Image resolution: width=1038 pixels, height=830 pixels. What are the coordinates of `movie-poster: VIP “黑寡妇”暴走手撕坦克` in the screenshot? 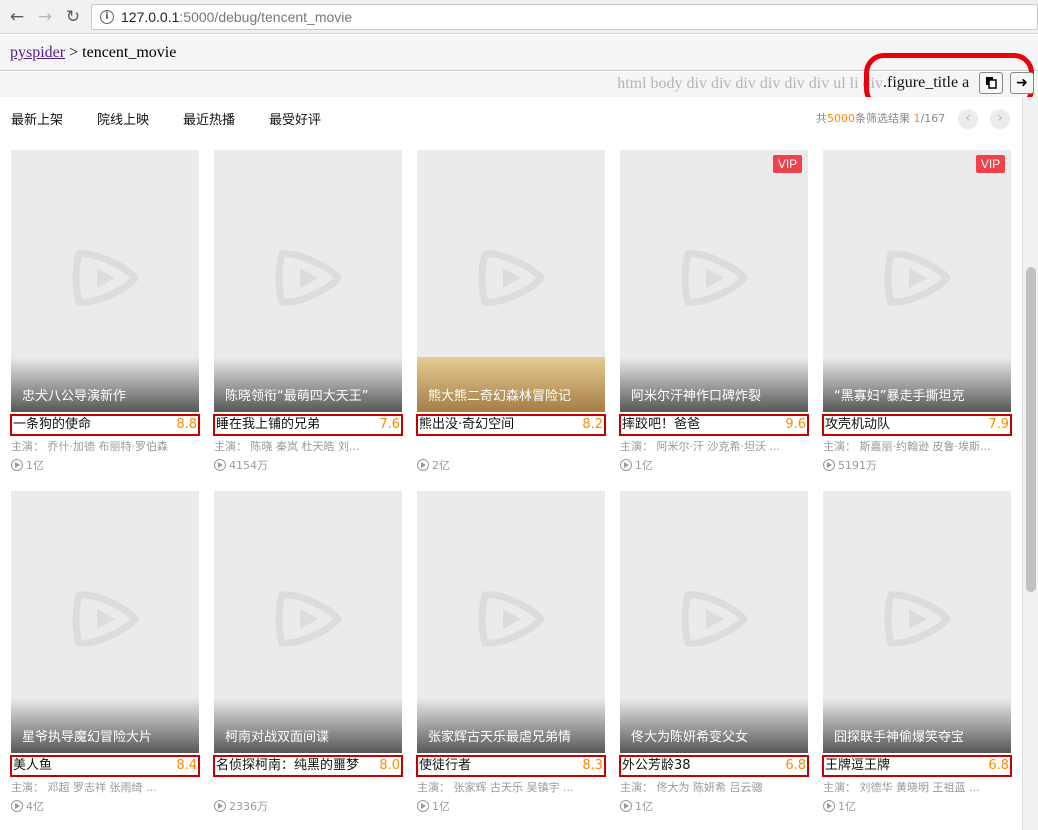 It's located at (917, 281).